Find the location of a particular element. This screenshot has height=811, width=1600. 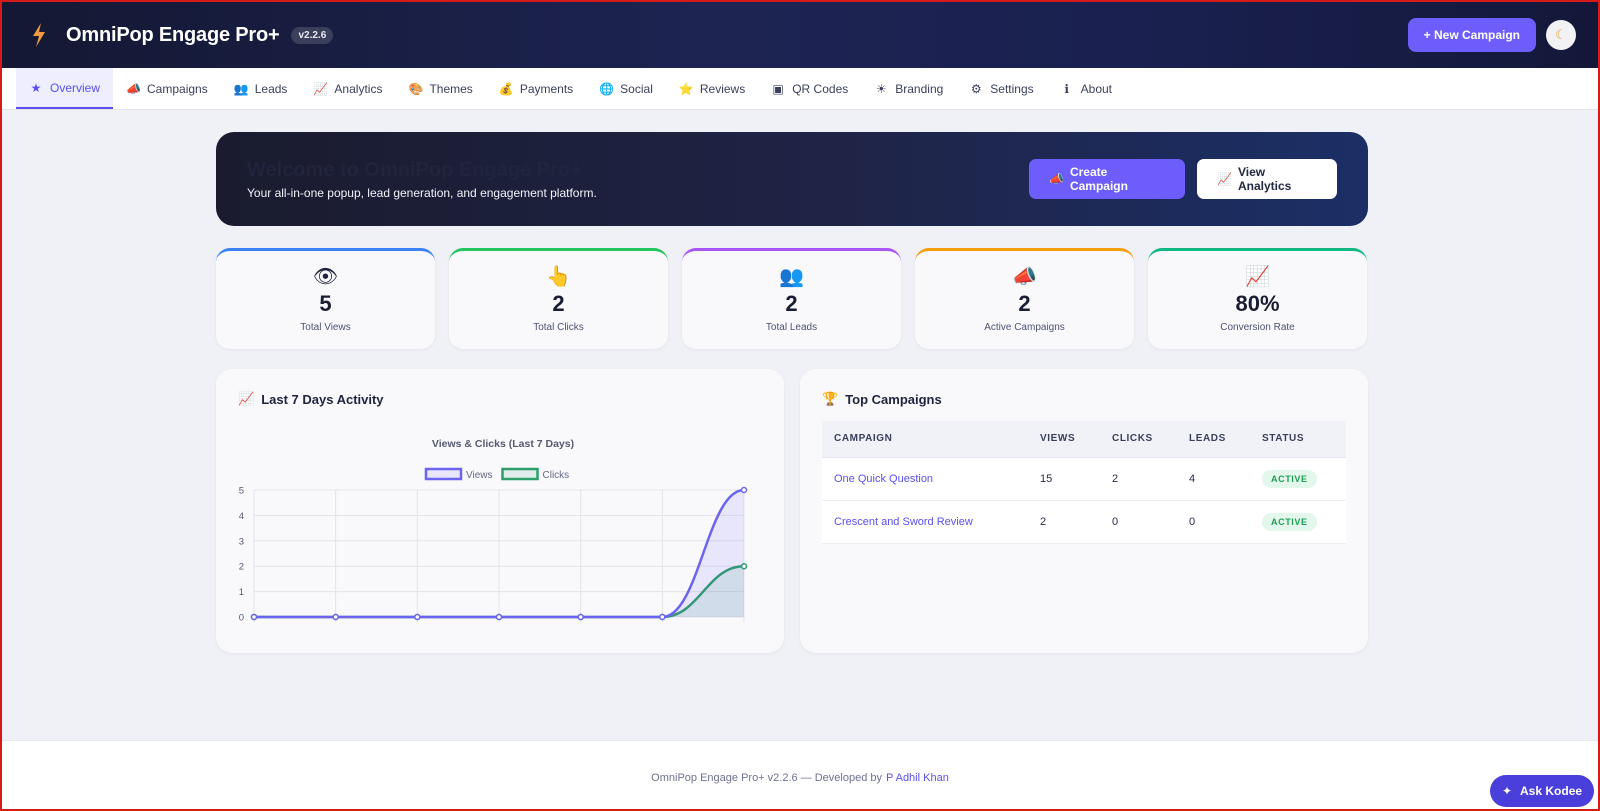

app-title: OmniPop Engage Pro+ is located at coordinates (173, 34).